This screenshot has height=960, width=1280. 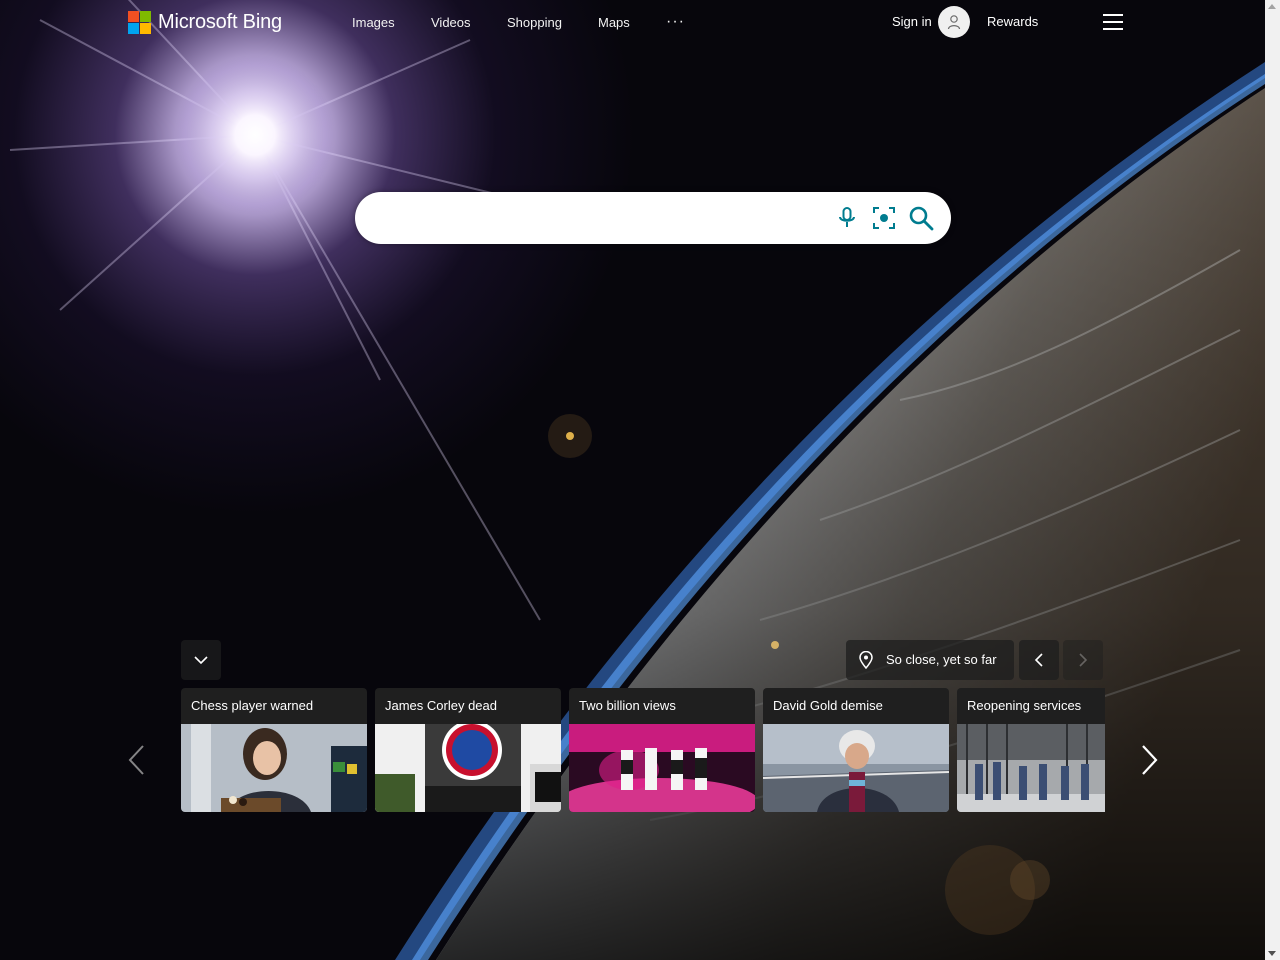 I want to click on chevron-down-icon, so click(x=201, y=660).